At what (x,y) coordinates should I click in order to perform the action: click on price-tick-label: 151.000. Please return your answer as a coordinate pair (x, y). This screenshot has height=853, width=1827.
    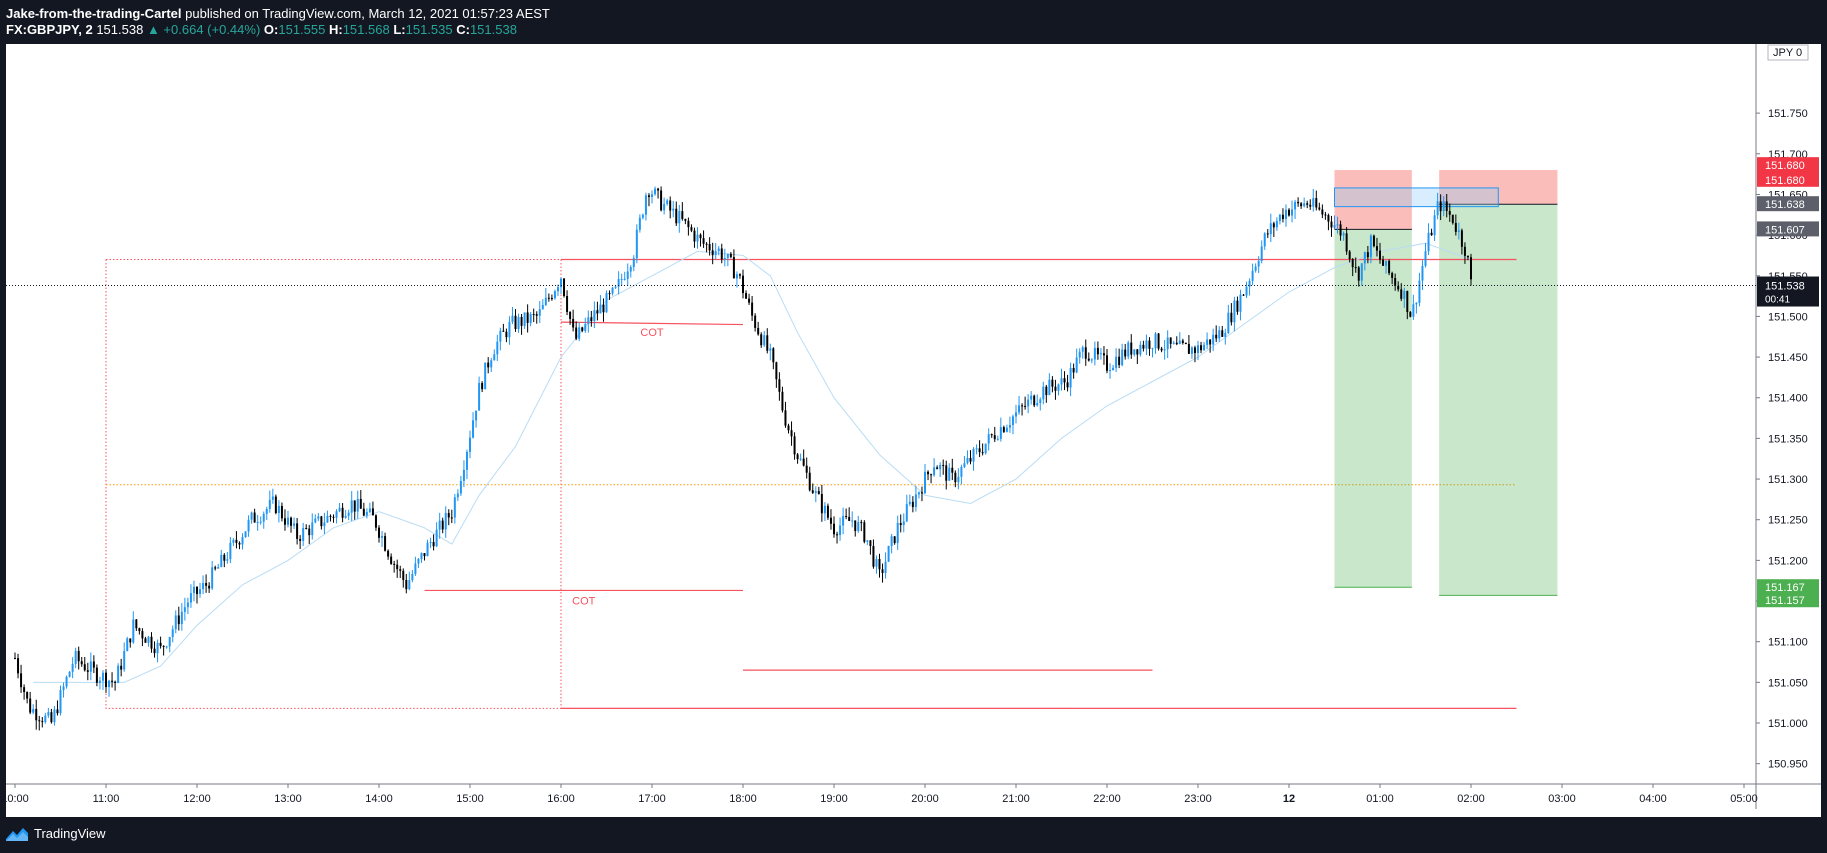
    Looking at the image, I should click on (1788, 724).